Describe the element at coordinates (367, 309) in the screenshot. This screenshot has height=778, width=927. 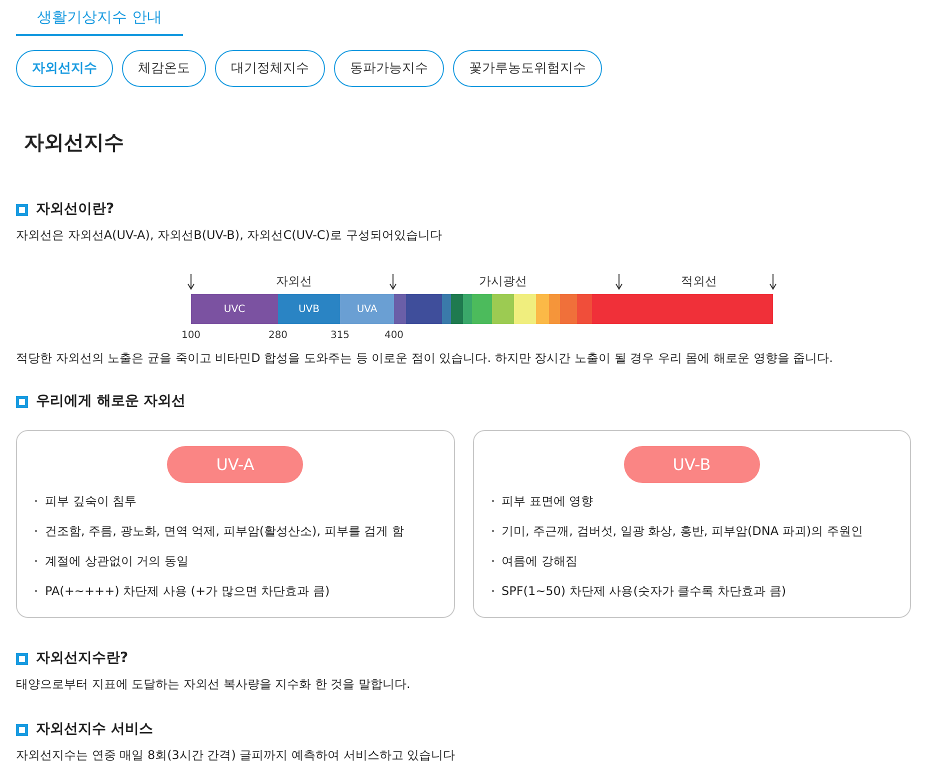
I see `spectrum-segment: UVA` at that location.